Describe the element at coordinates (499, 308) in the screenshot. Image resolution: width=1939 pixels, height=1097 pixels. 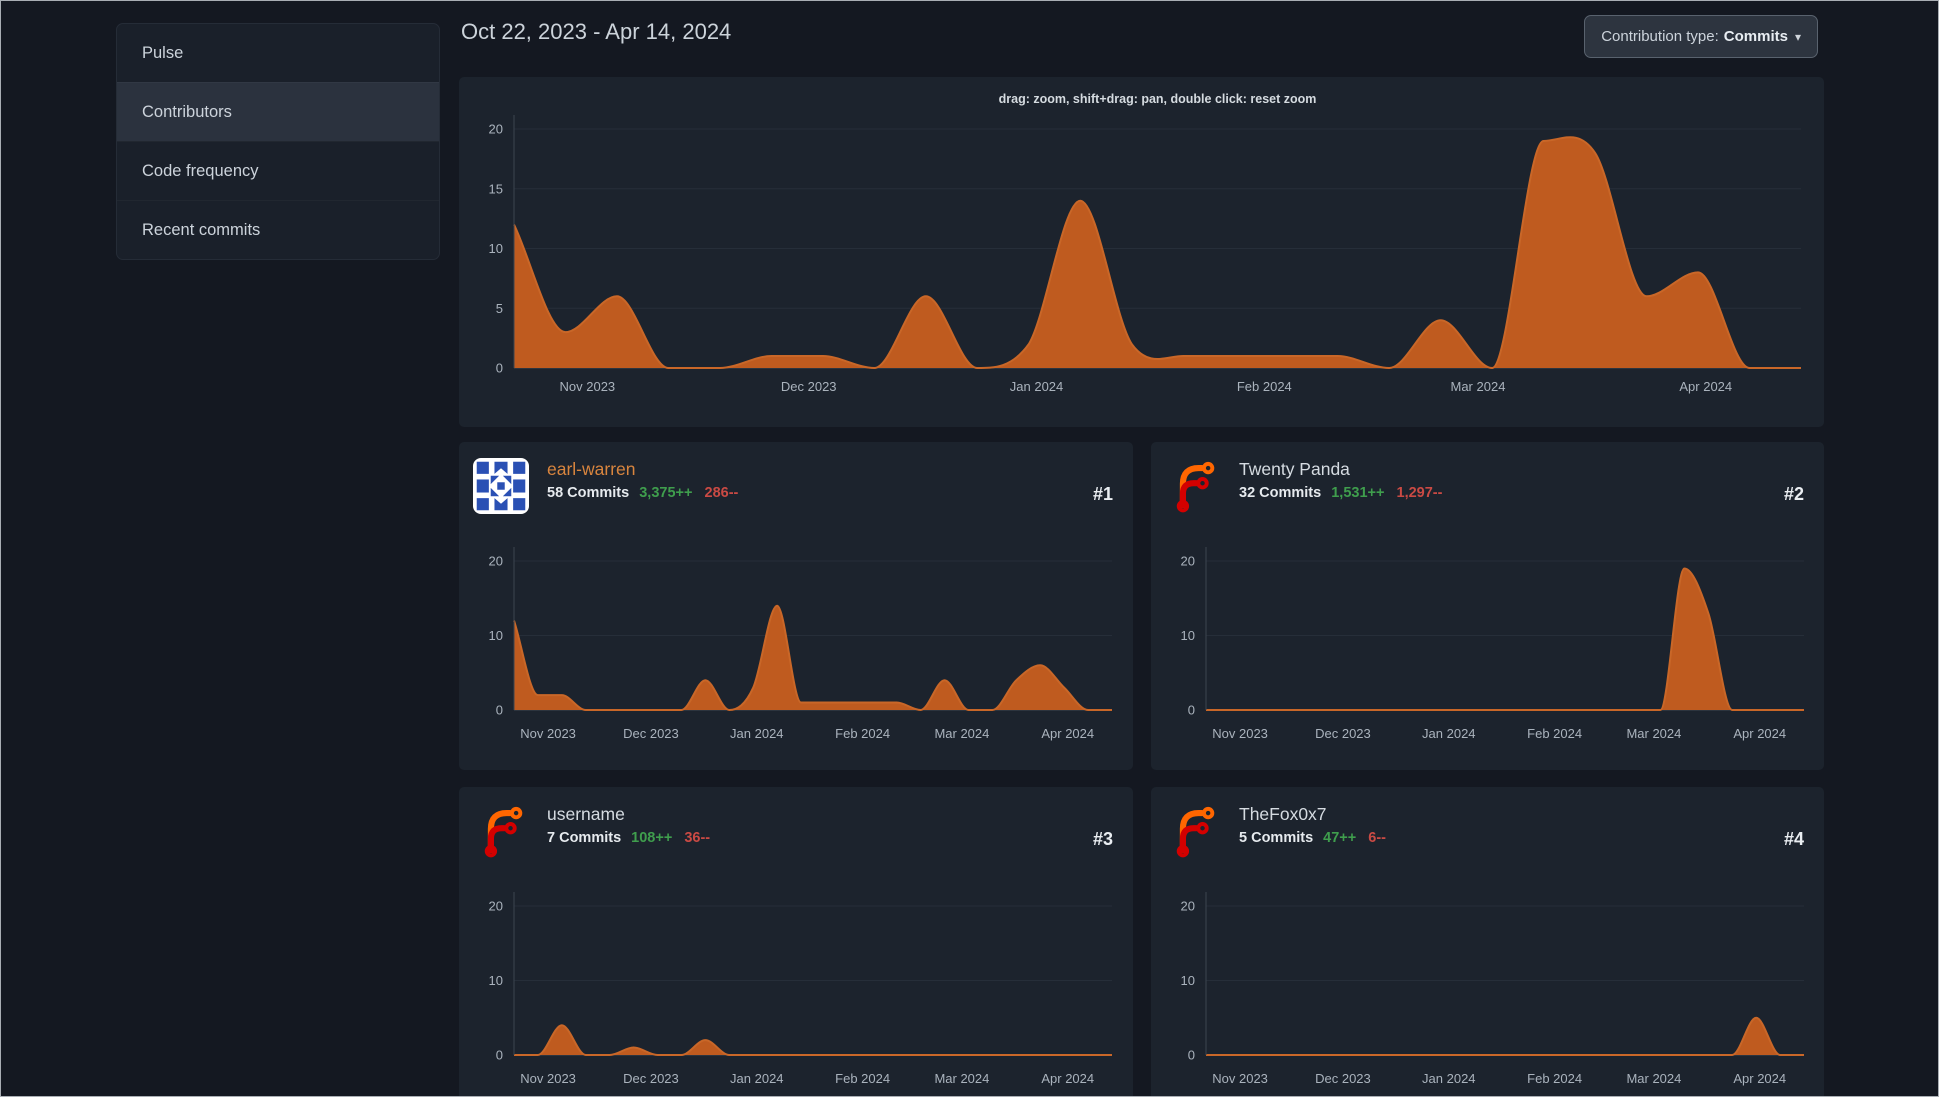
I see `svg-text: 5` at that location.